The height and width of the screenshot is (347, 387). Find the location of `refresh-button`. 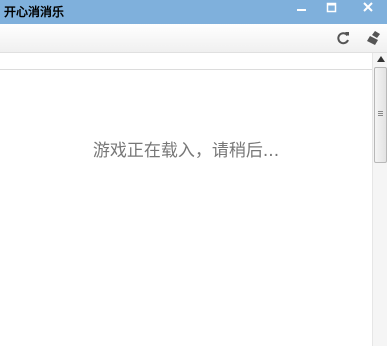

refresh-button is located at coordinates (343, 38).